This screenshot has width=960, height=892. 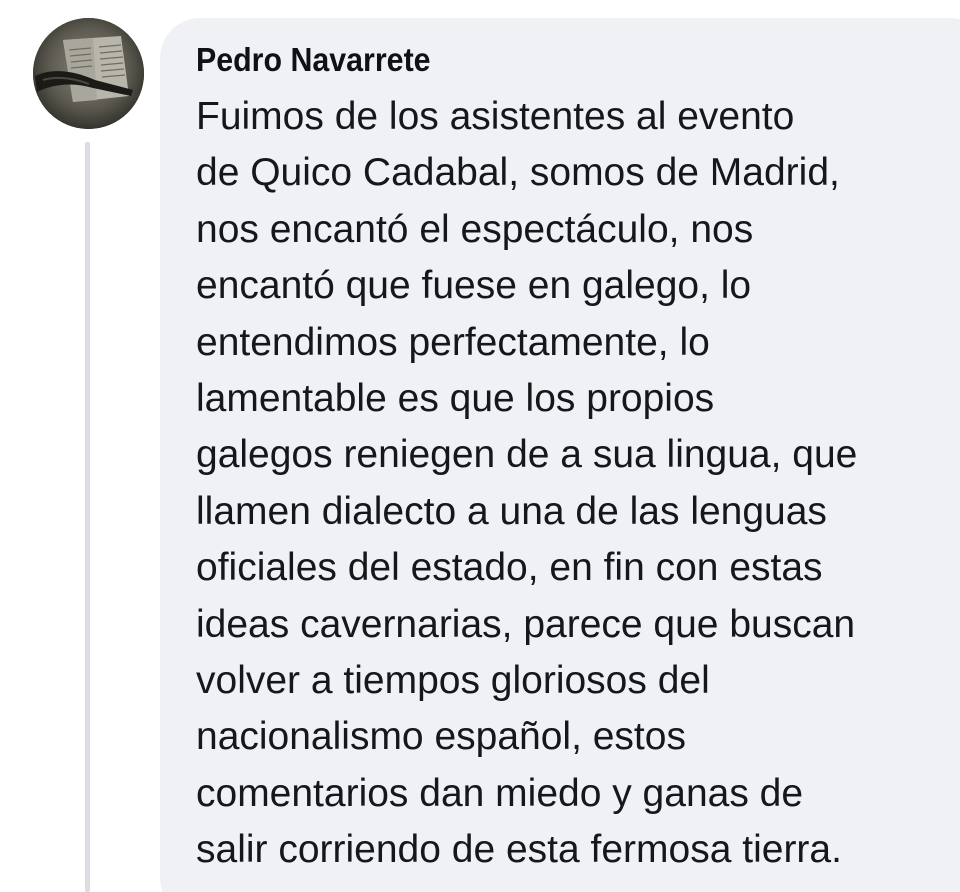 I want to click on comment-text-line: lamentable es que los propios, so click(x=455, y=398).